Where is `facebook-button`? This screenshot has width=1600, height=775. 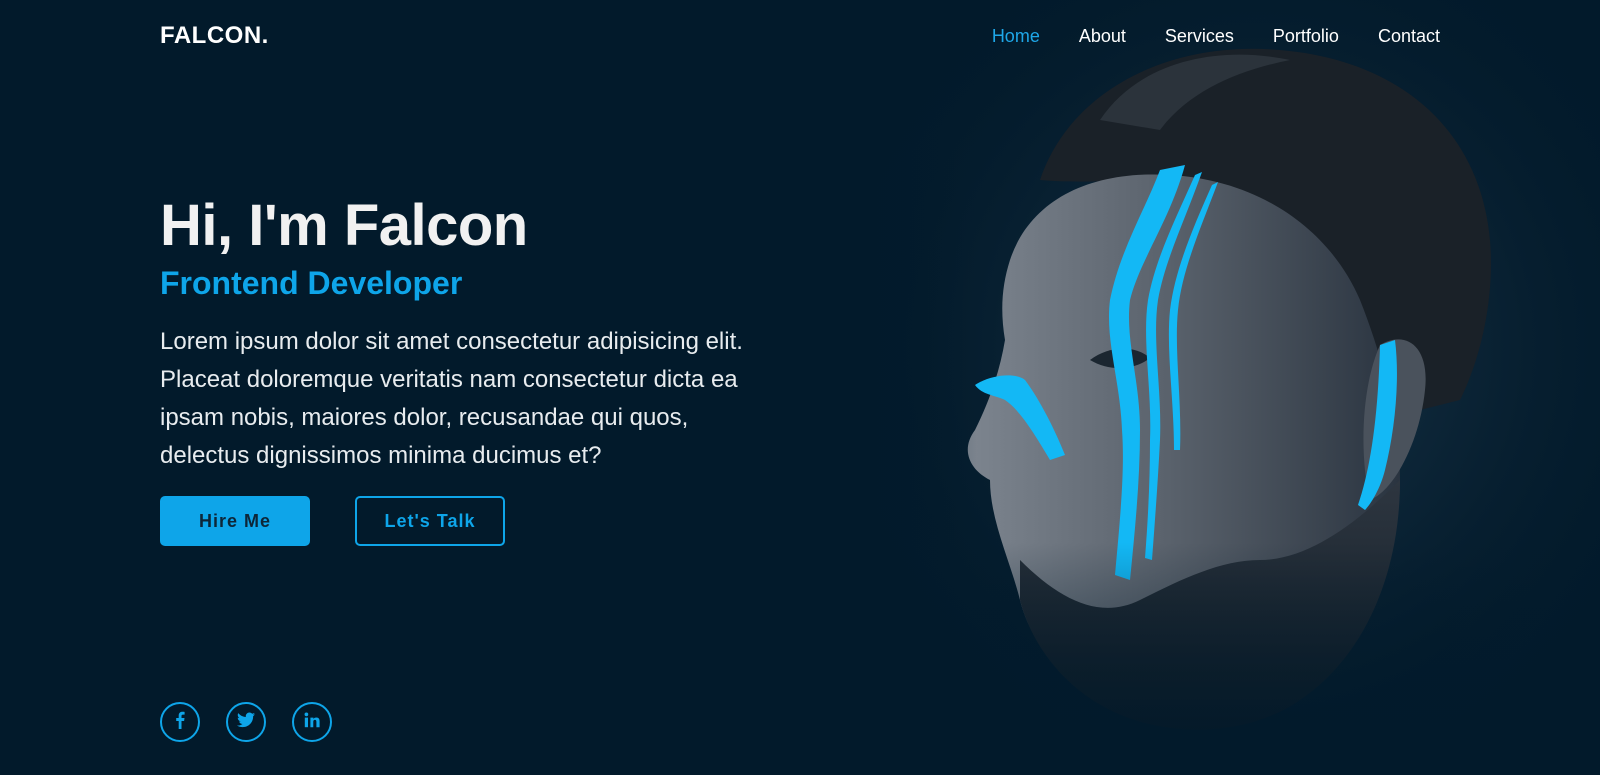 facebook-button is located at coordinates (180, 722).